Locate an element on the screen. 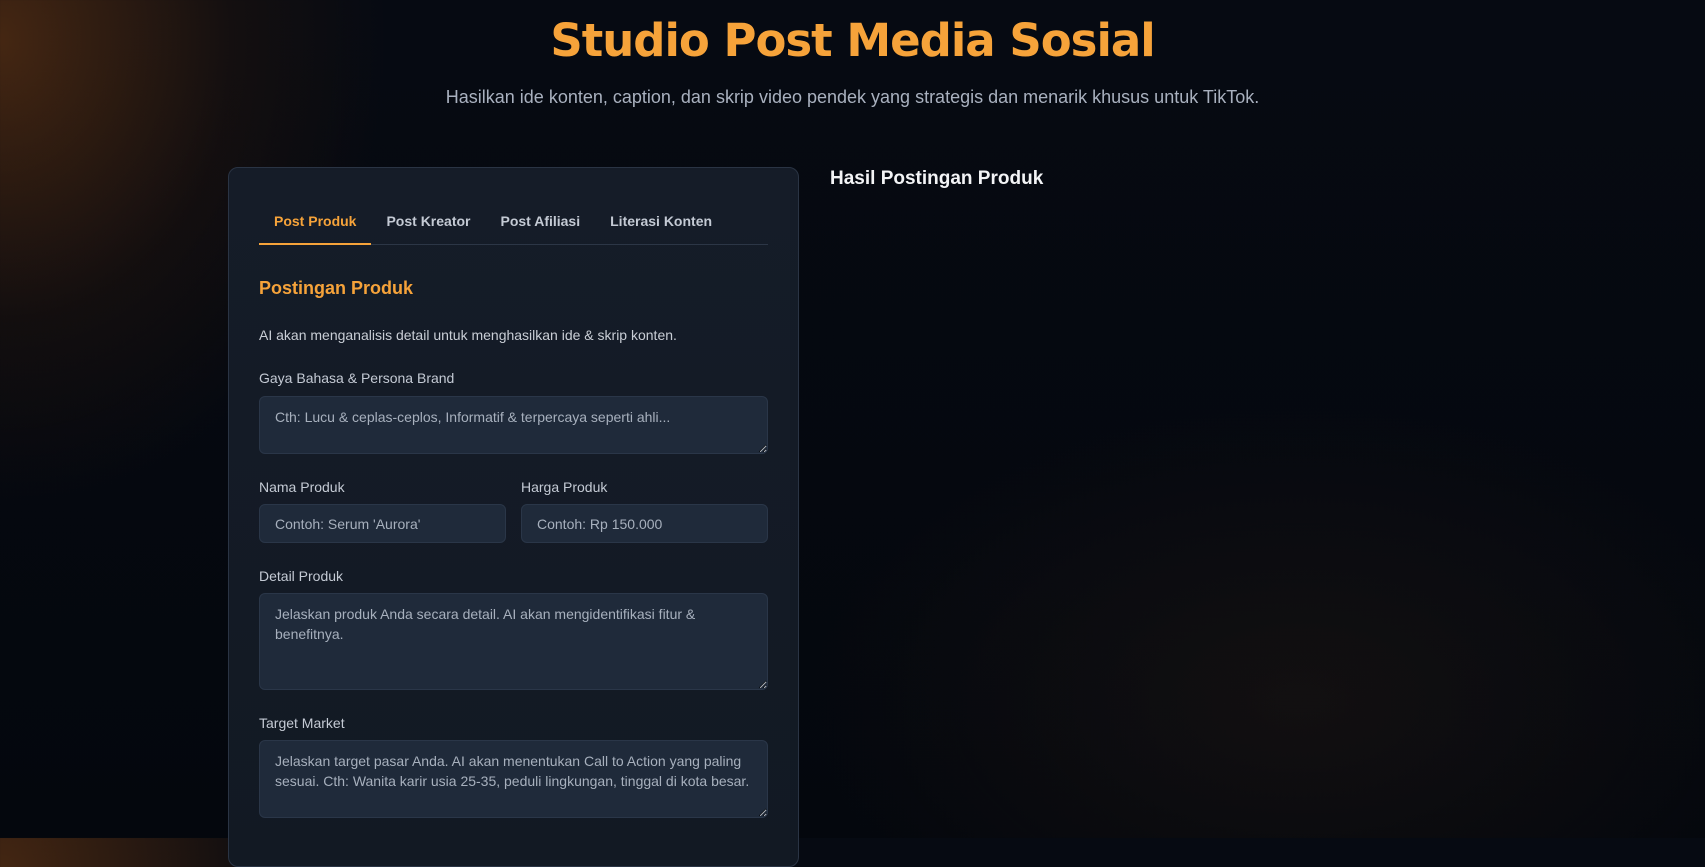  product-price-label: Harga Produk is located at coordinates (564, 487).